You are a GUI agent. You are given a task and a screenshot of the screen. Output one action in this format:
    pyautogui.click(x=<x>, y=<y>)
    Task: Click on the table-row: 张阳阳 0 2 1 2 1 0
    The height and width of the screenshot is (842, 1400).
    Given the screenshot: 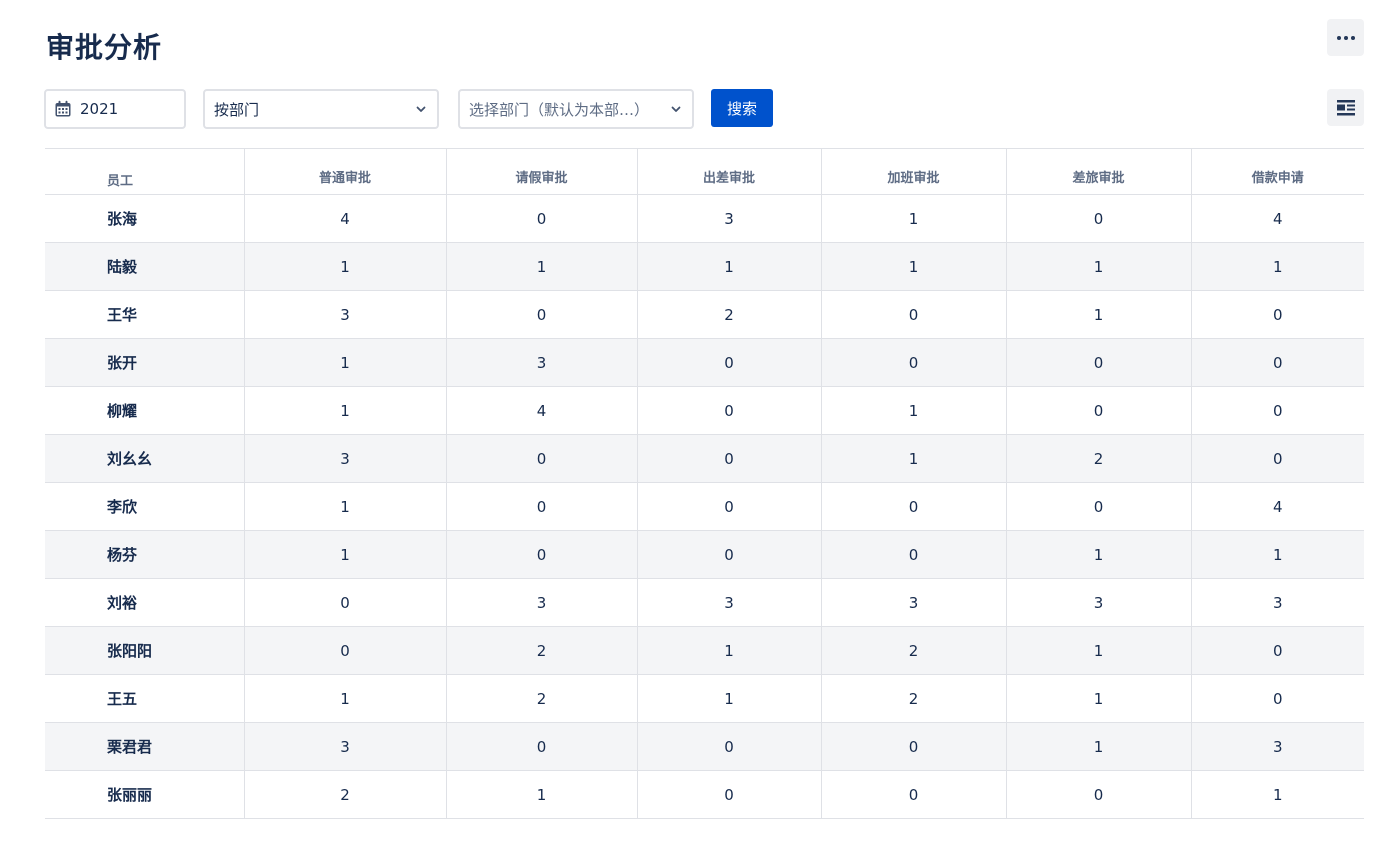 What is the action you would take?
    pyautogui.click(x=704, y=650)
    